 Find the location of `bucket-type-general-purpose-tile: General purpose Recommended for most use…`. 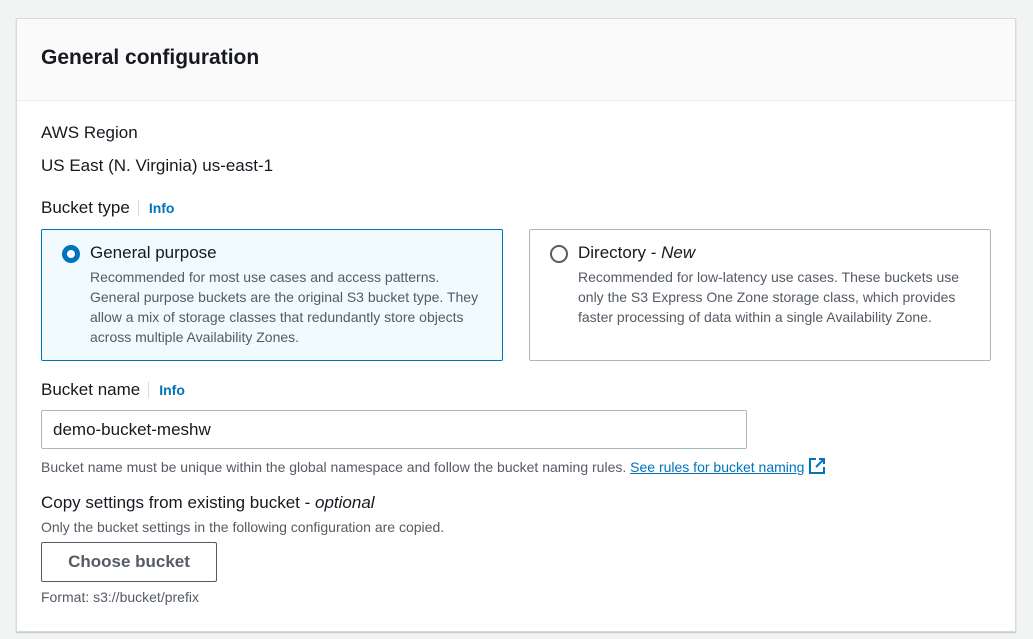

bucket-type-general-purpose-tile: General purpose Recommended for most use… is located at coordinates (272, 295).